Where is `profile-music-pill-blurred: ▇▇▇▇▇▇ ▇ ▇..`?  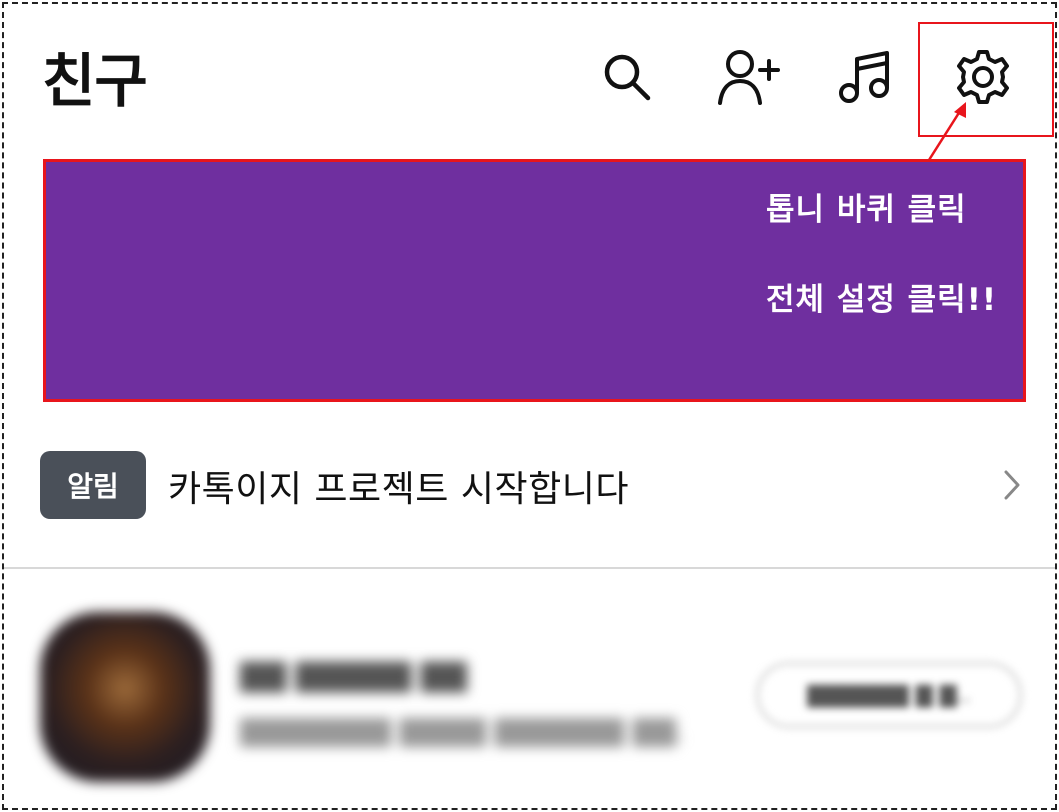 profile-music-pill-blurred: ▇▇▇▇▇▇ ▇ ▇.. is located at coordinates (889, 695).